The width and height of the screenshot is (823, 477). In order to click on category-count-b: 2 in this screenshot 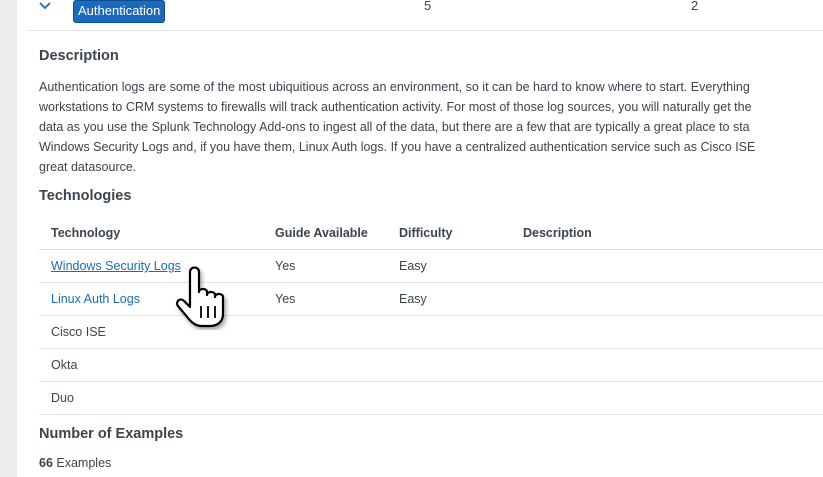, I will do `click(695, 6)`.